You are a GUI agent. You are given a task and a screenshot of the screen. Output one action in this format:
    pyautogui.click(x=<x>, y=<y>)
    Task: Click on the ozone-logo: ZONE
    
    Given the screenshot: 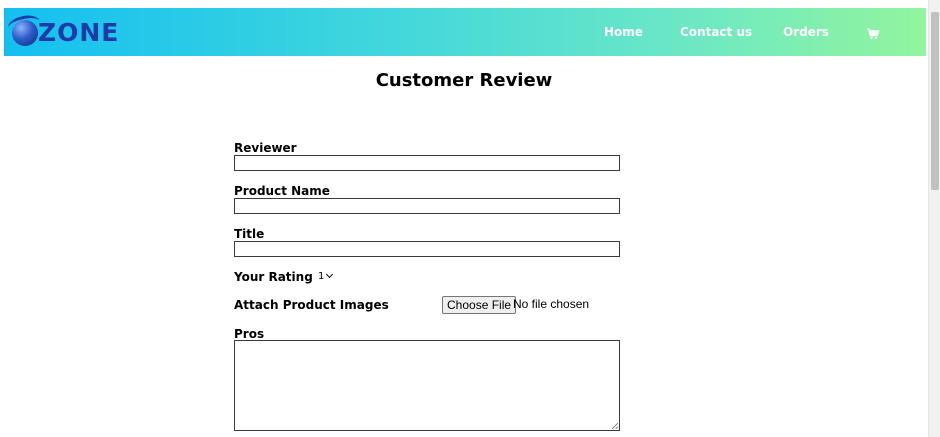 What is the action you would take?
    pyautogui.click(x=63, y=31)
    